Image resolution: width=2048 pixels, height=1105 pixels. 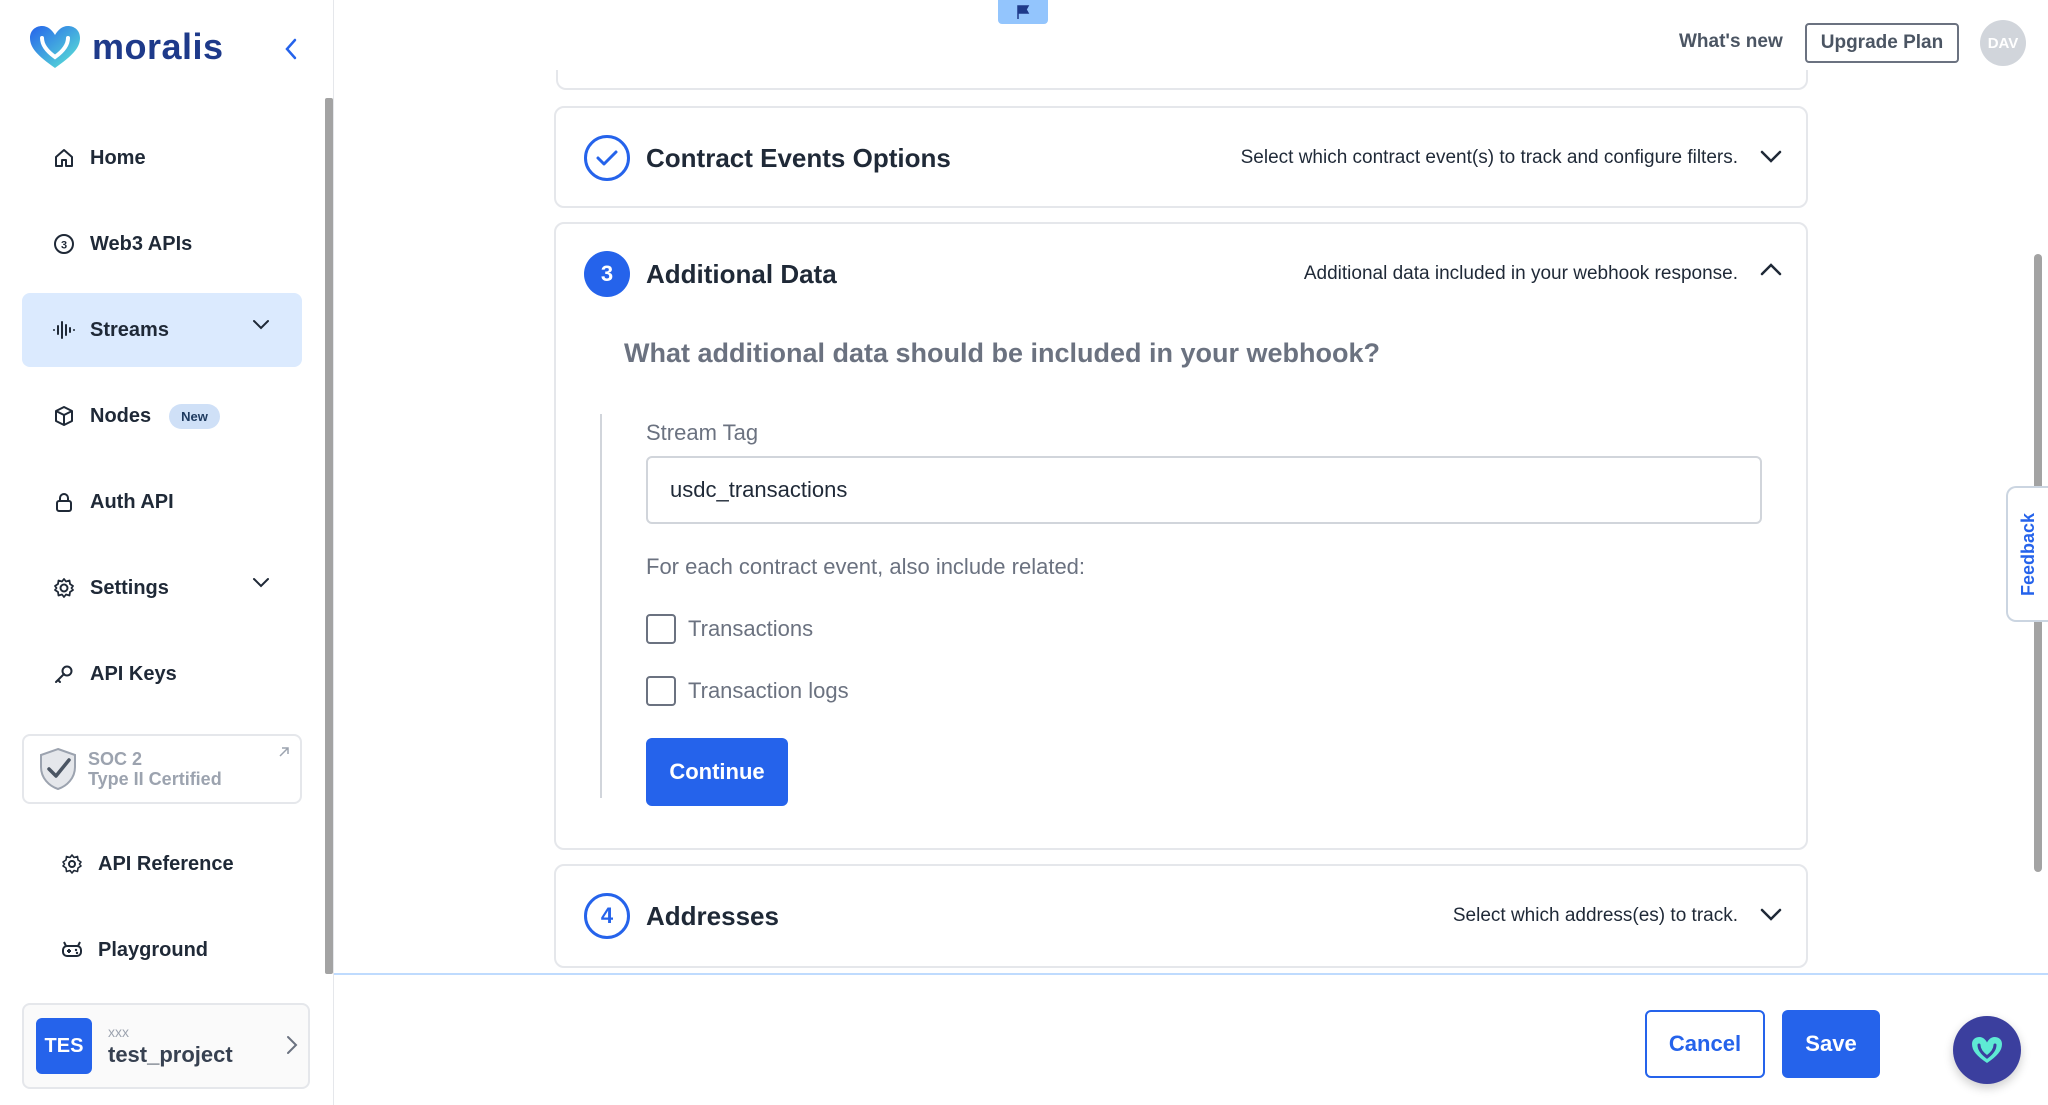 I want to click on chevron-left-icon, so click(x=291, y=49).